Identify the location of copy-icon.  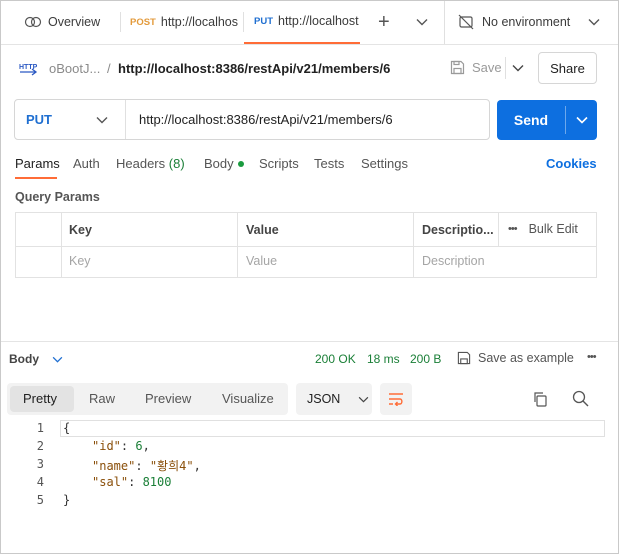
(540, 399).